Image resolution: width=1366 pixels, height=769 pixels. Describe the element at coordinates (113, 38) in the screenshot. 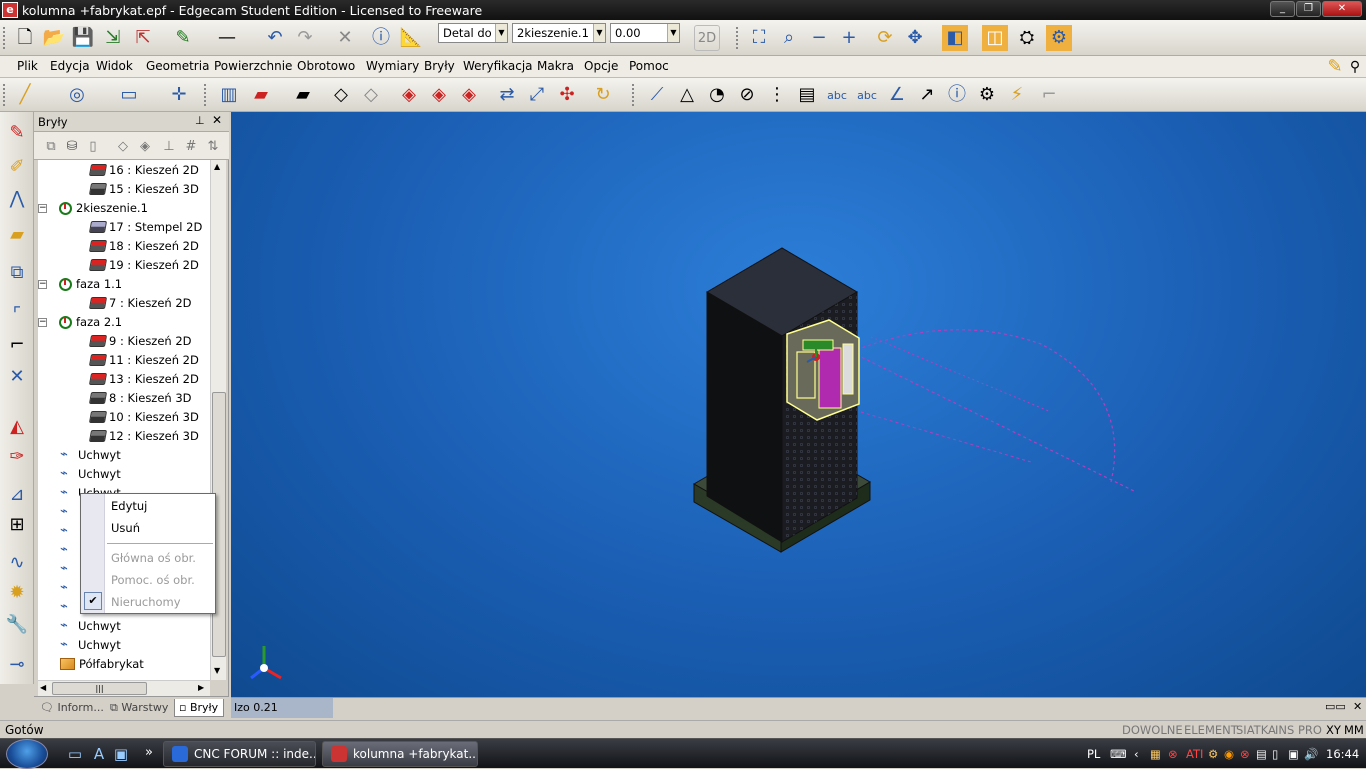

I see `import-icon: ⇲` at that location.